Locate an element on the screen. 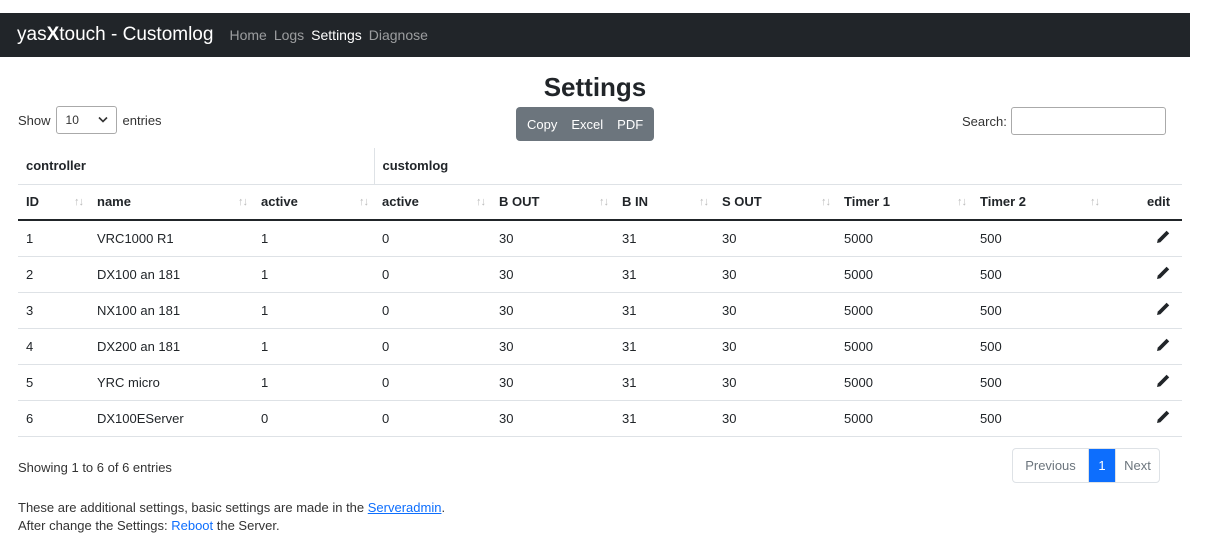 The height and width of the screenshot is (536, 1208). cell-id: 2 is located at coordinates (53, 274).